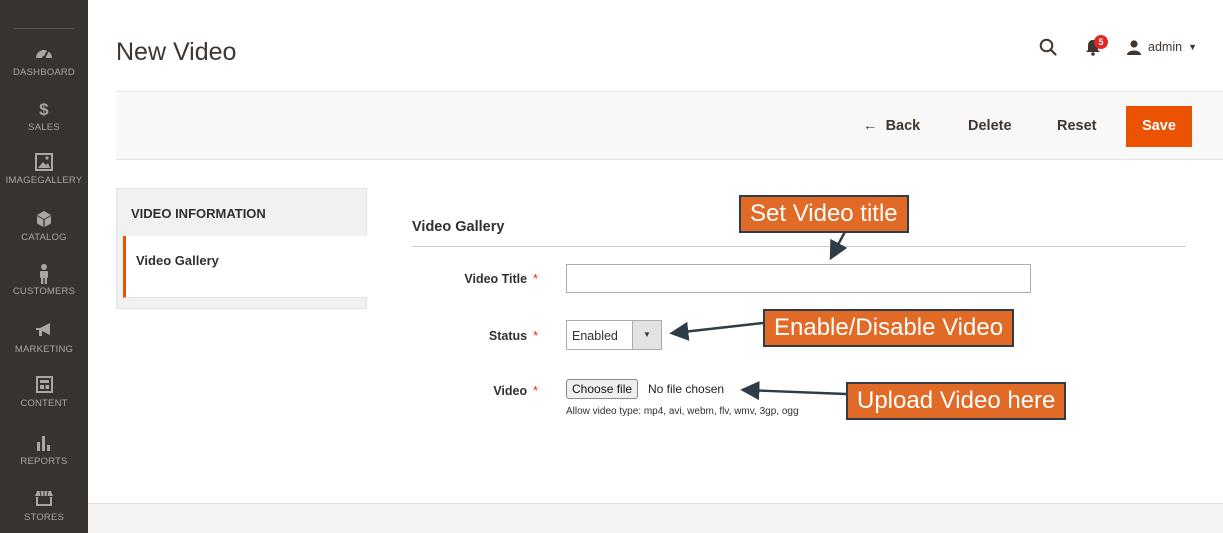  I want to click on page-footer, so click(655, 518).